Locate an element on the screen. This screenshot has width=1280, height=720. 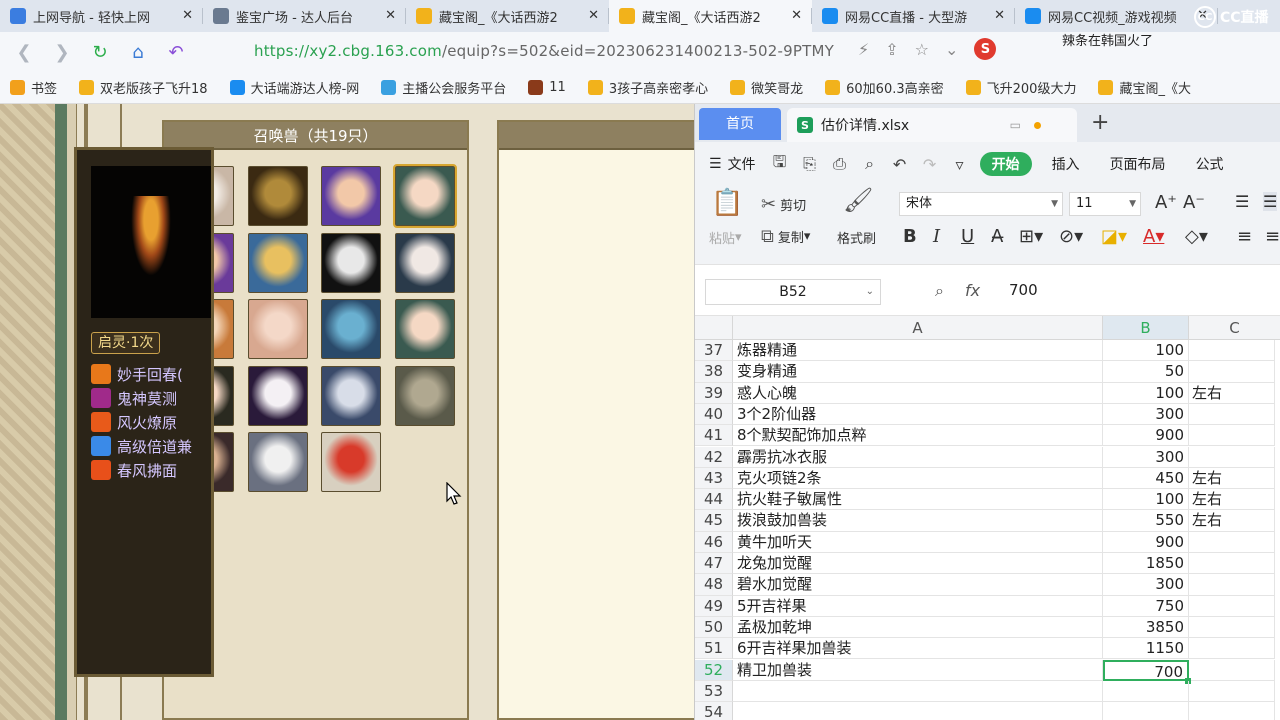
tab-formula: 公式 is located at coordinates (1210, 164).